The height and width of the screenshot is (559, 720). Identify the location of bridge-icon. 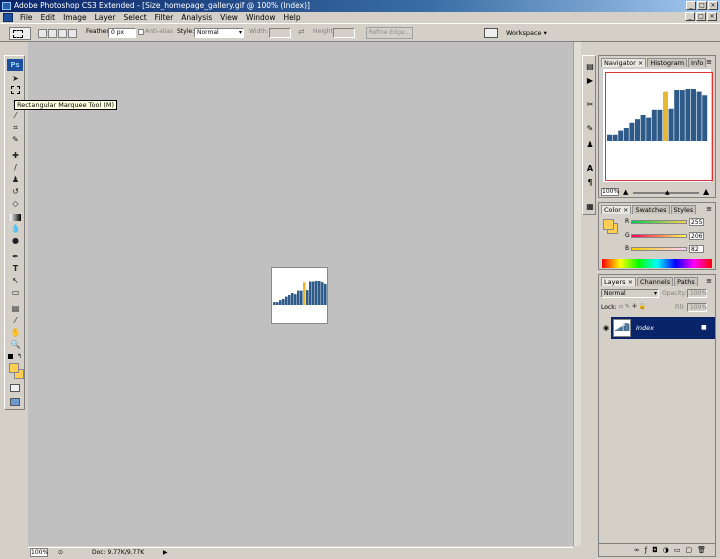
(491, 33).